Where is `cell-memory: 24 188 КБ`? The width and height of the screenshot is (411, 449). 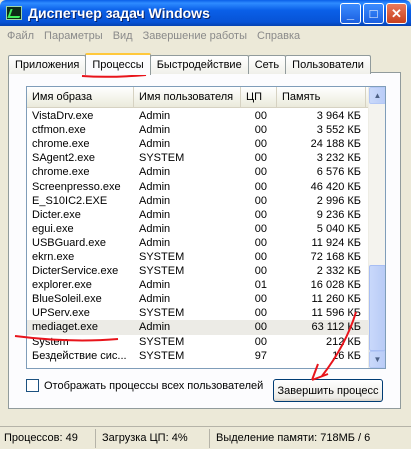 cell-memory: 24 188 КБ is located at coordinates (335, 144).